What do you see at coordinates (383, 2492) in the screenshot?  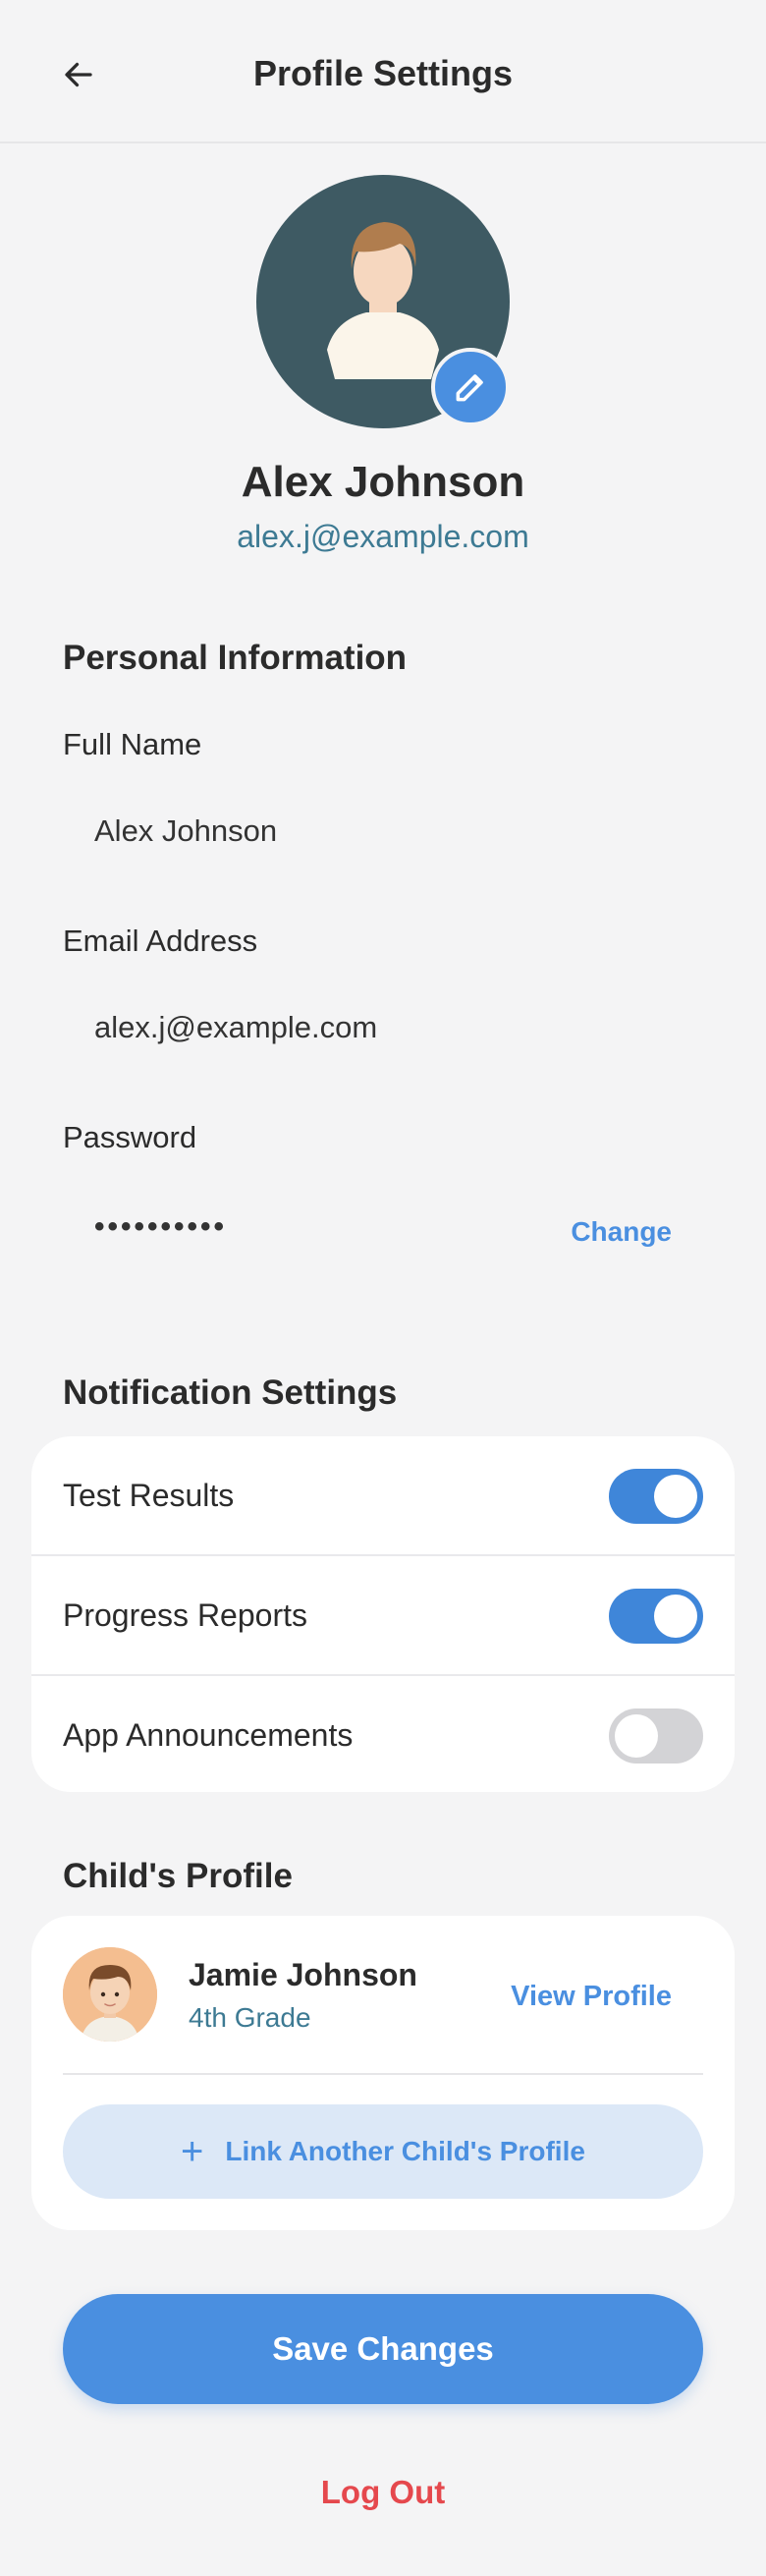 I see `log-out-button: Log Out` at bounding box center [383, 2492].